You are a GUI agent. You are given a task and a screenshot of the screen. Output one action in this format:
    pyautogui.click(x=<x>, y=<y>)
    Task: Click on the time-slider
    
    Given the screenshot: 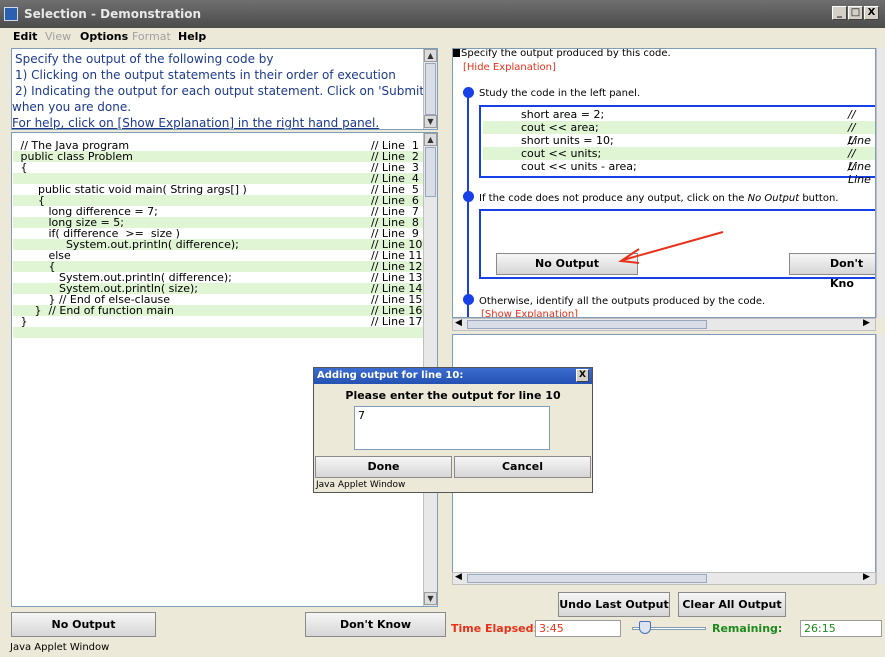 What is the action you would take?
    pyautogui.click(x=669, y=628)
    